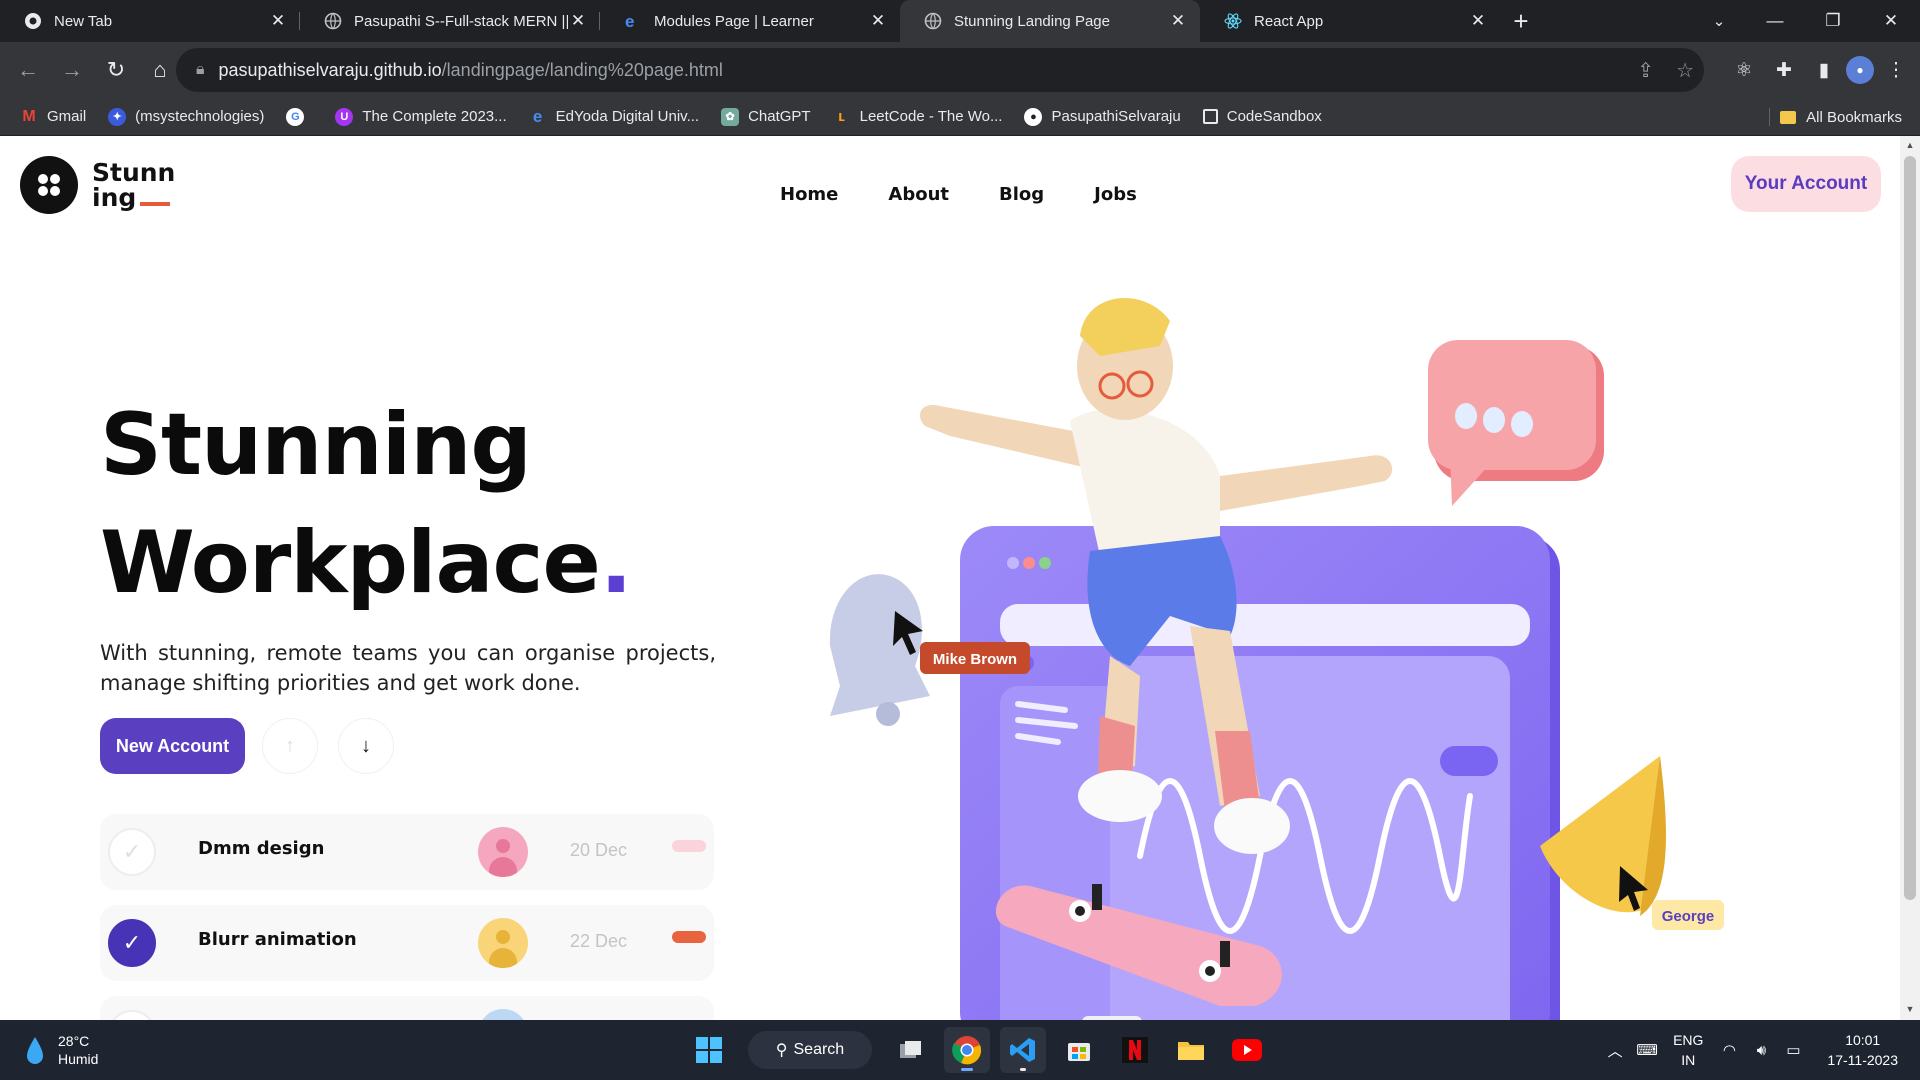  I want to click on restore-icon: ❐, so click(1833, 21).